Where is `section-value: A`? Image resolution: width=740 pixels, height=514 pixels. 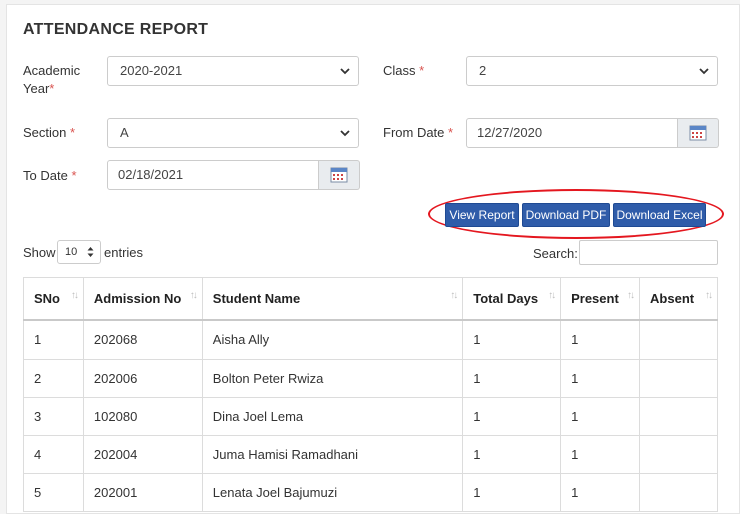 section-value: A is located at coordinates (124, 132).